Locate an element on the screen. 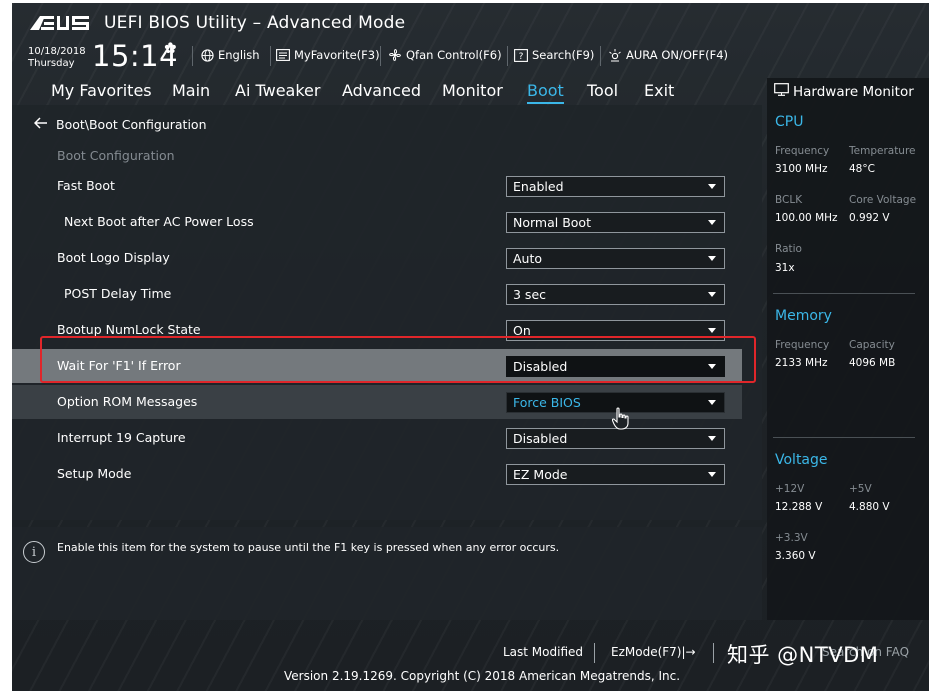  setting-label: POST Delay Time is located at coordinates (118, 293).